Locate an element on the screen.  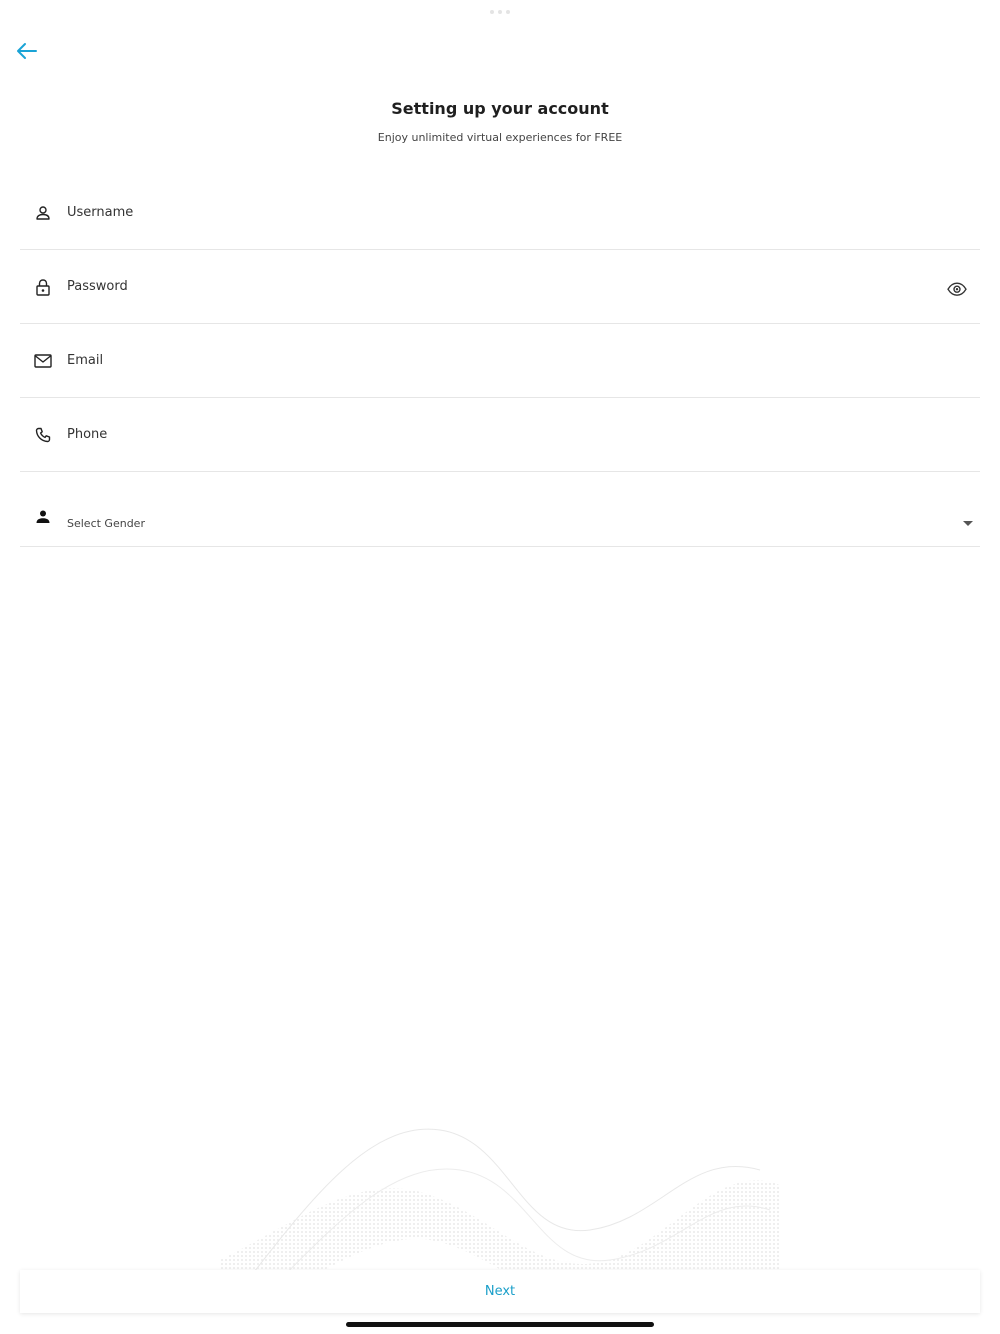
multitasking-dots is located at coordinates (500, 12).